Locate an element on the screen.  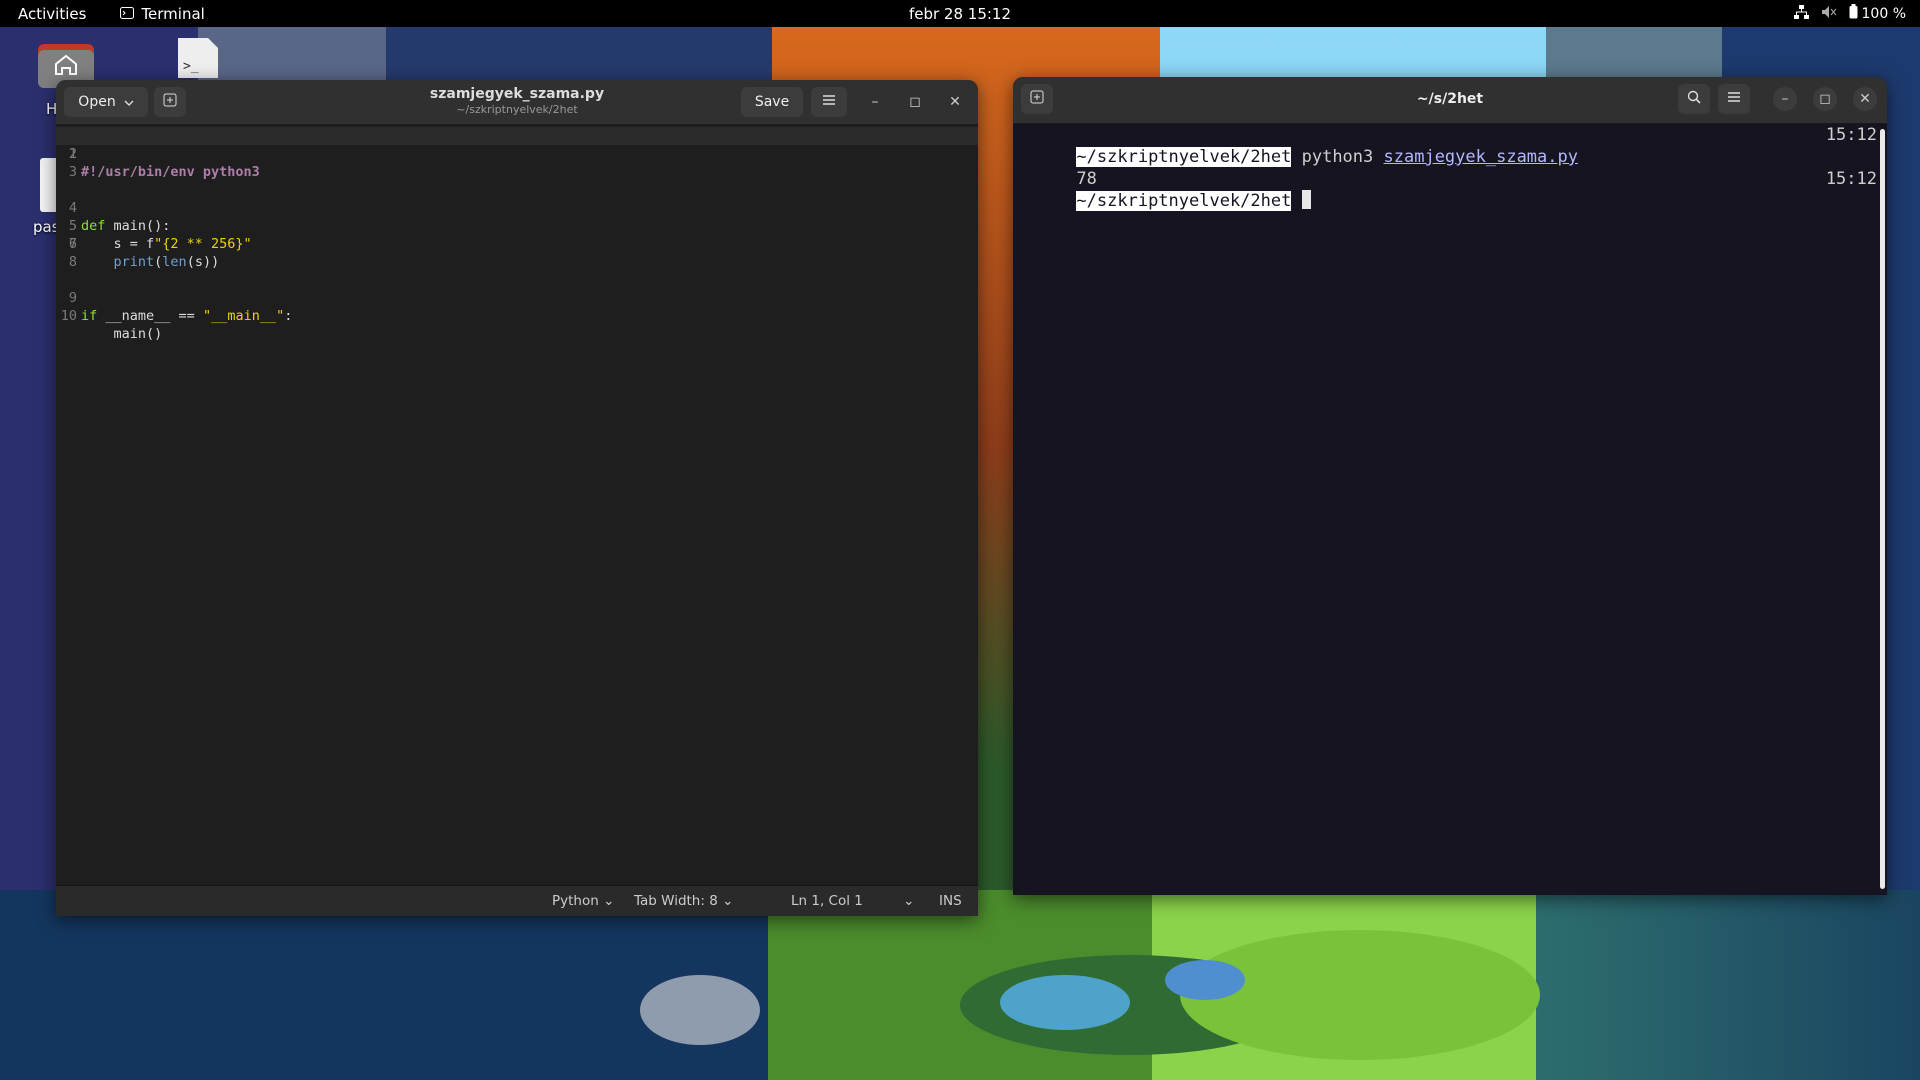
code-text: main() is located at coordinates (122, 334).